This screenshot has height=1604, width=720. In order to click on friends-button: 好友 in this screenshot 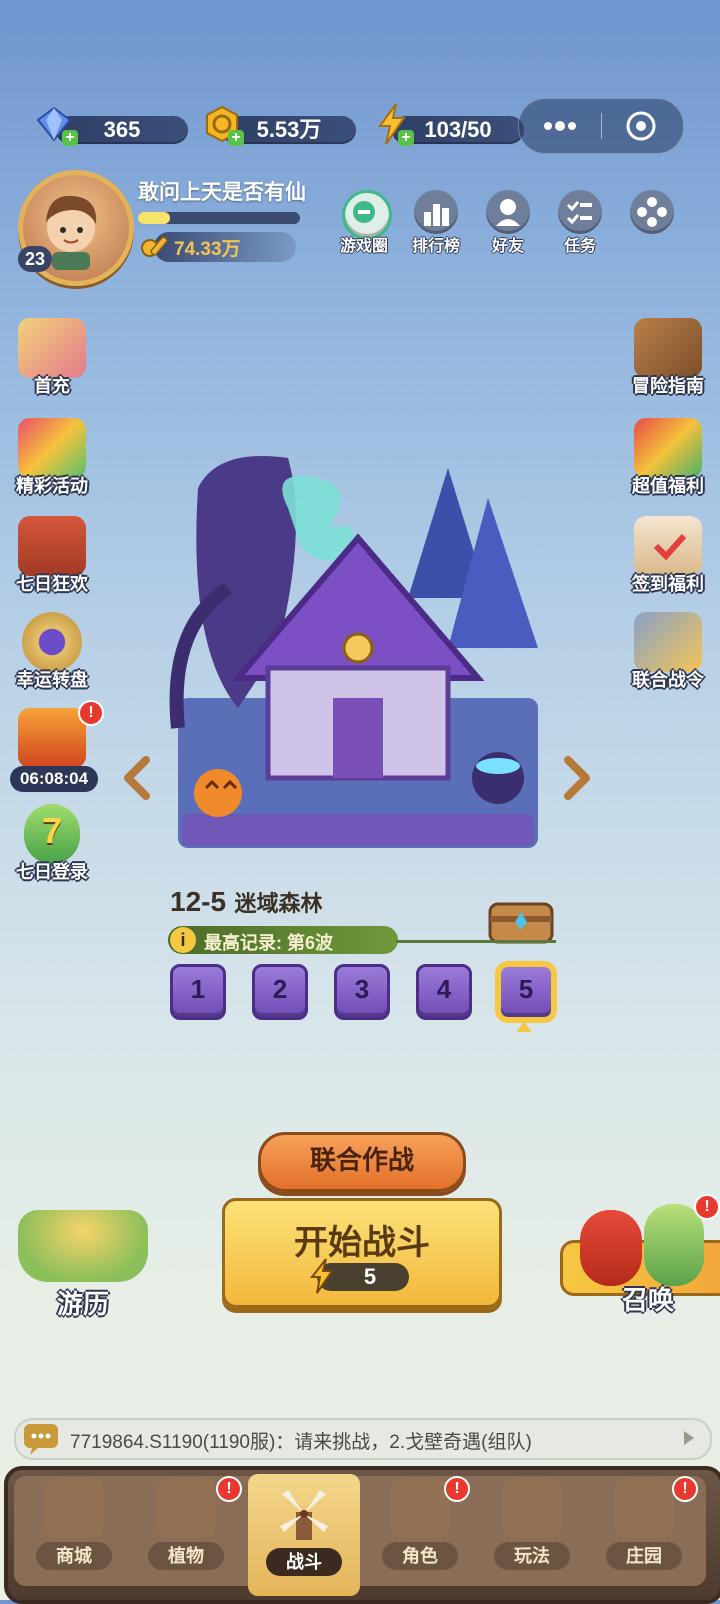, I will do `click(508, 226)`.